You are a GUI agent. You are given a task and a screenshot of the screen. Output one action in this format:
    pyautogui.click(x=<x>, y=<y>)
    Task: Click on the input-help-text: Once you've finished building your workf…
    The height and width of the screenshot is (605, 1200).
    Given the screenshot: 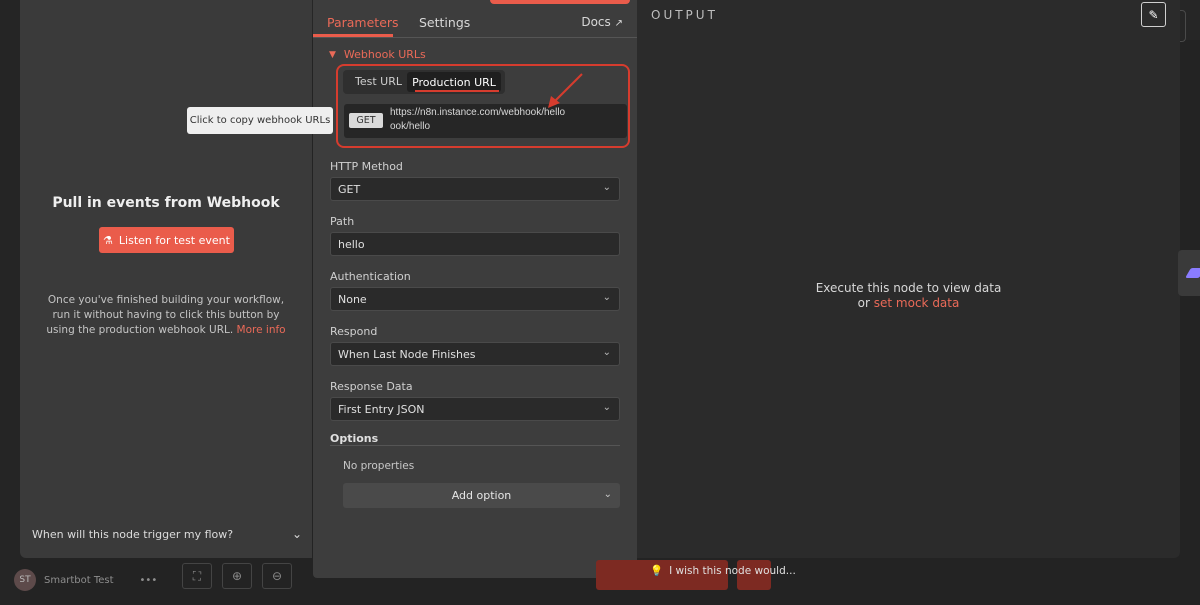 What is the action you would take?
    pyautogui.click(x=166, y=315)
    